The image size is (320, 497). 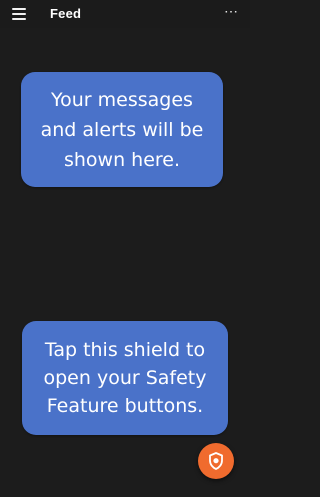 I want to click on app-header: Feed ⋯, so click(x=125, y=14).